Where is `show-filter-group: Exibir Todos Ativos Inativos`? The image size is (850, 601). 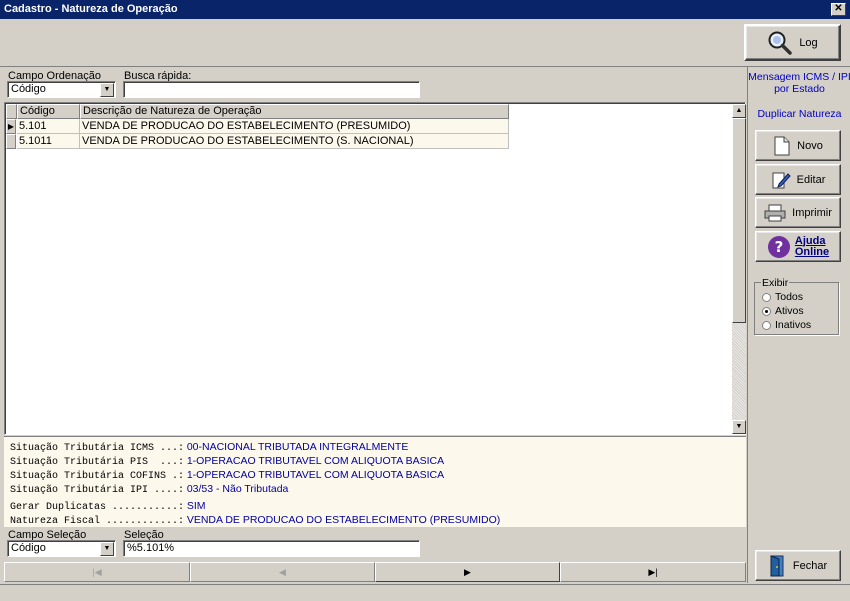 show-filter-group: Exibir Todos Ativos Inativos is located at coordinates (796, 306).